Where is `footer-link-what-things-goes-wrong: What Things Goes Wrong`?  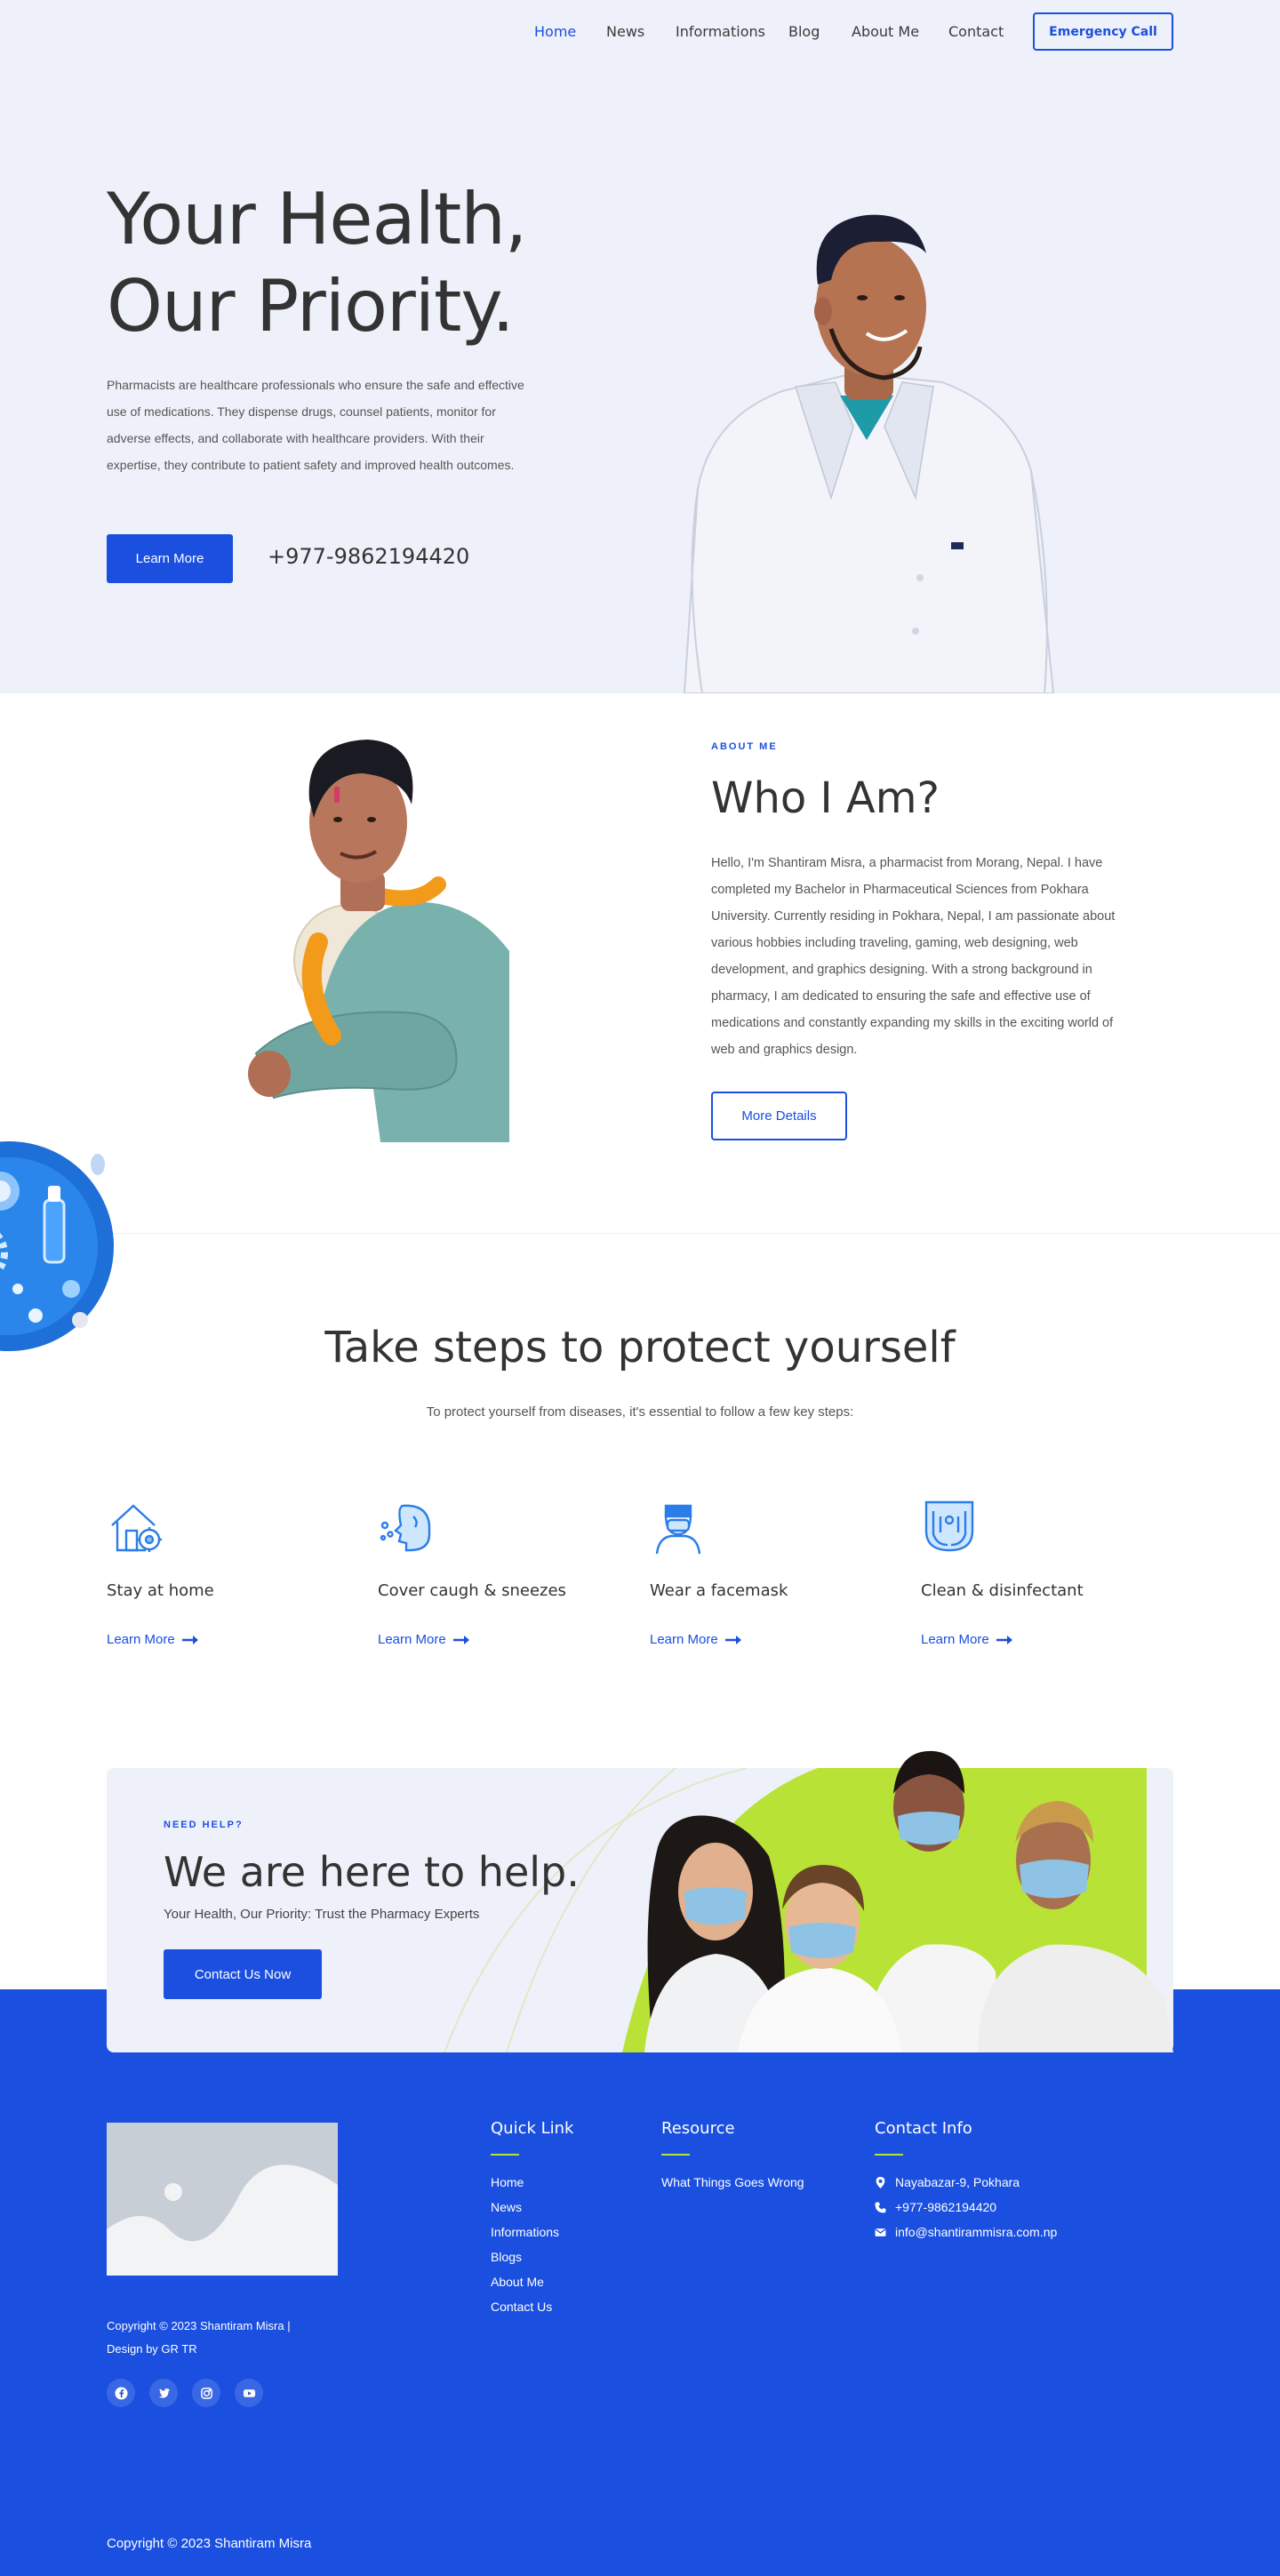
footer-link-what-things-goes-wrong: What Things Goes Wrong is located at coordinates (732, 2182).